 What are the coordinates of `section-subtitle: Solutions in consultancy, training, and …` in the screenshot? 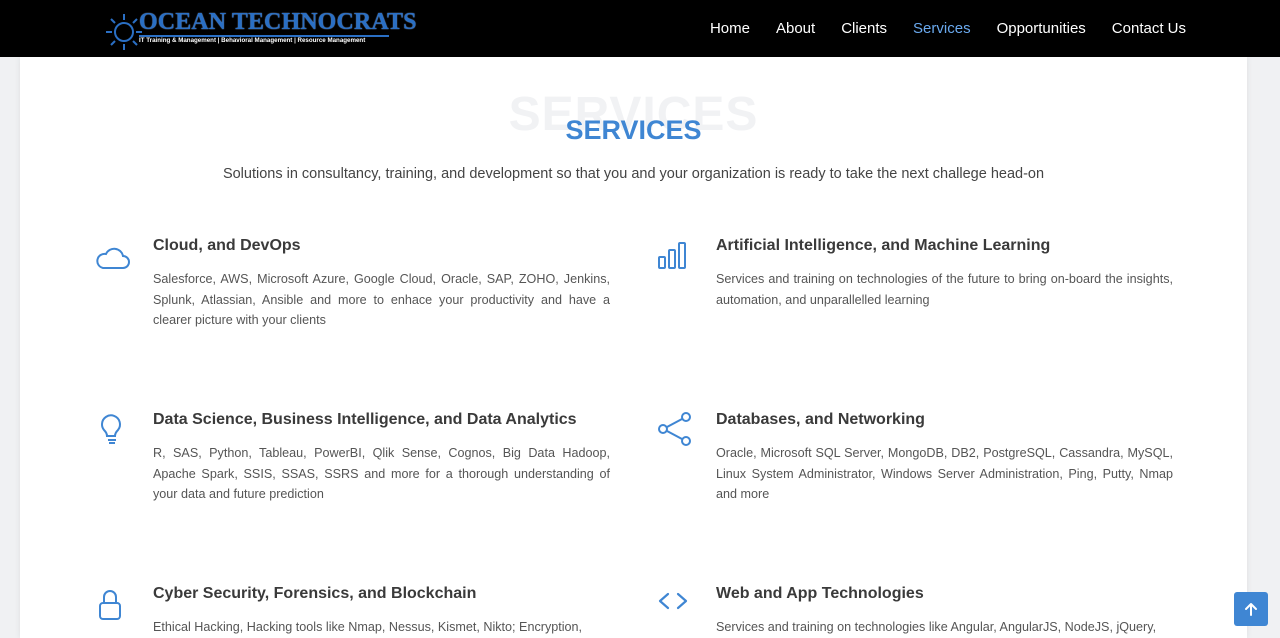 It's located at (633, 174).